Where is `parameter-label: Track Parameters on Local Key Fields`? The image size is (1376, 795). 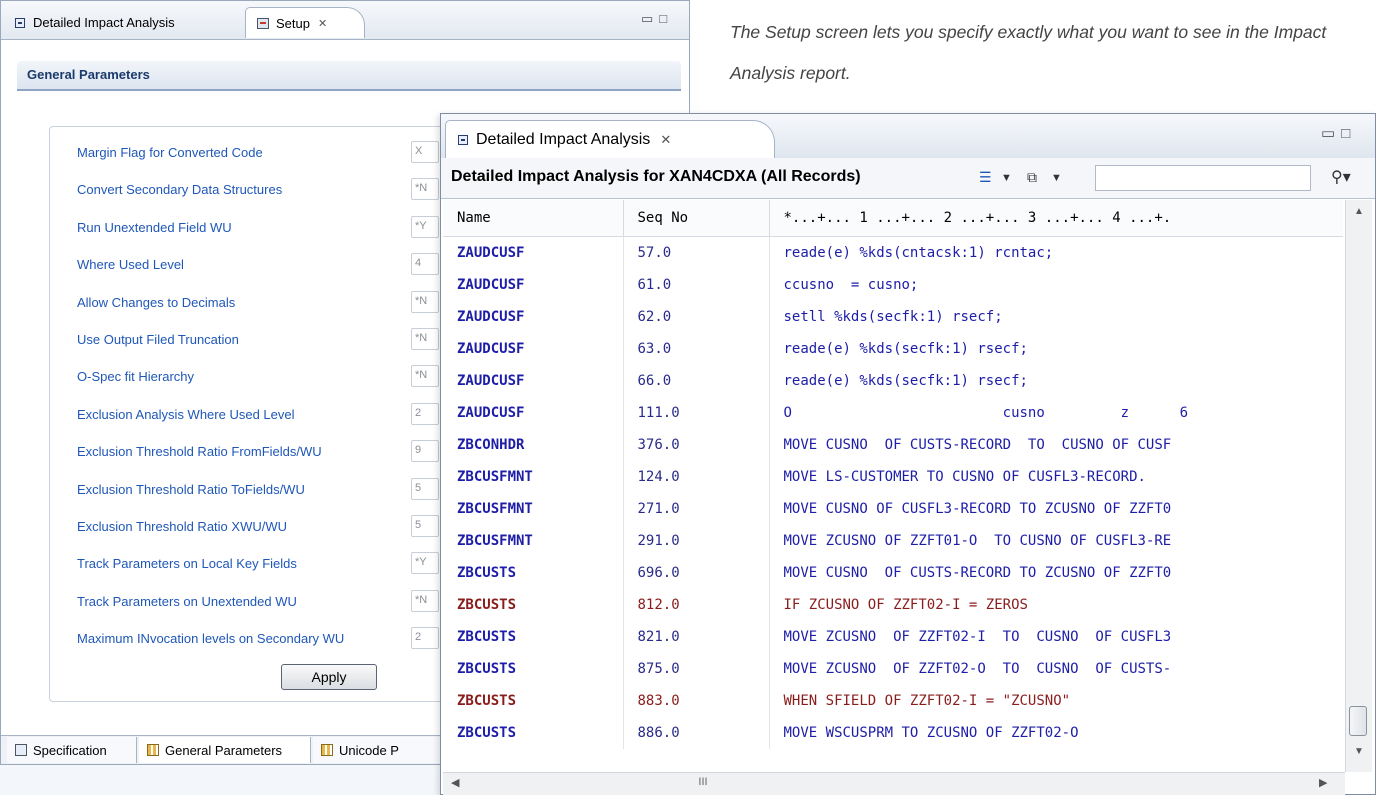
parameter-label: Track Parameters on Local Key Fields is located at coordinates (187, 564).